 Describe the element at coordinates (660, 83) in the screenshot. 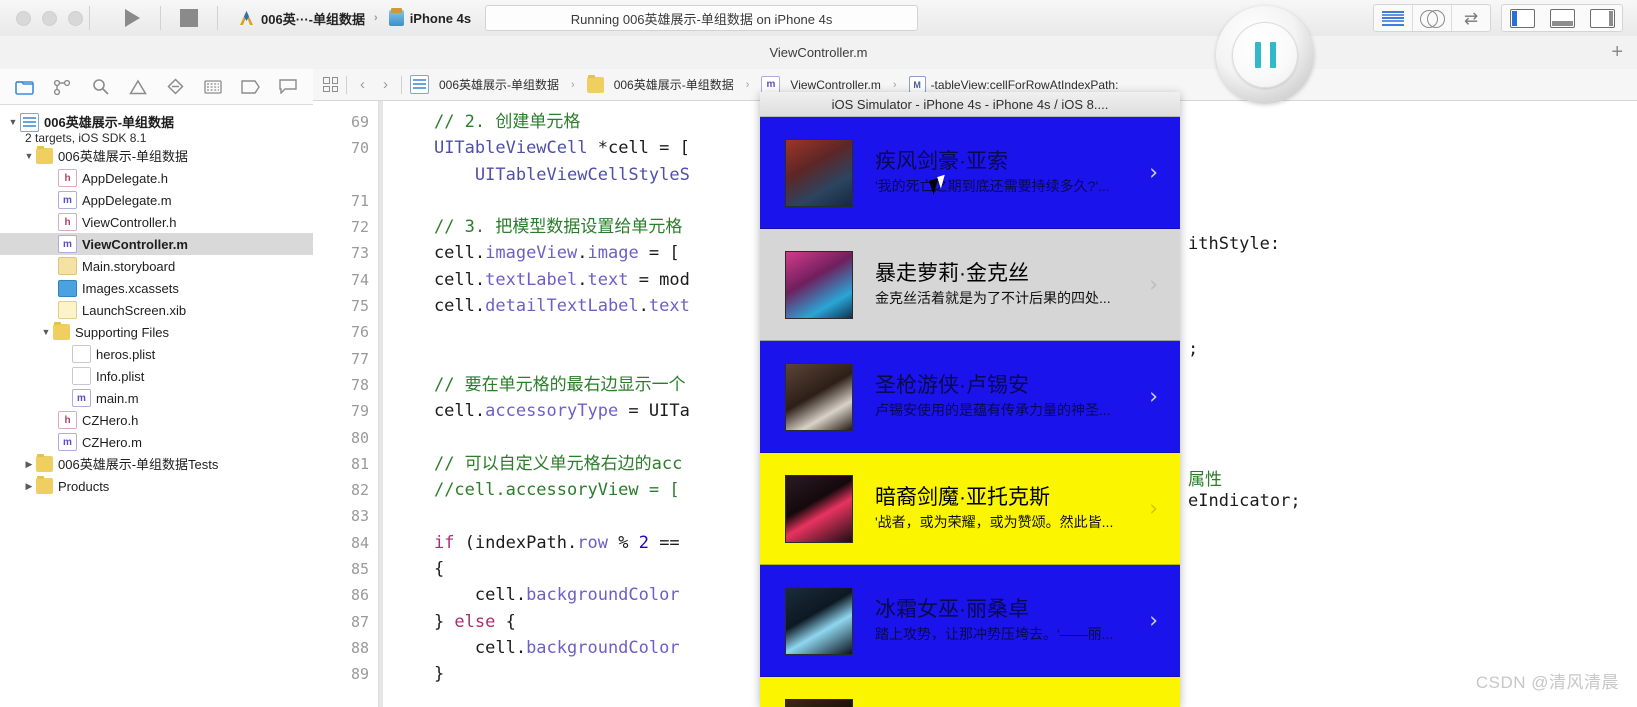

I see `breadcrumb-group: 006英雄展示-单组数据` at that location.